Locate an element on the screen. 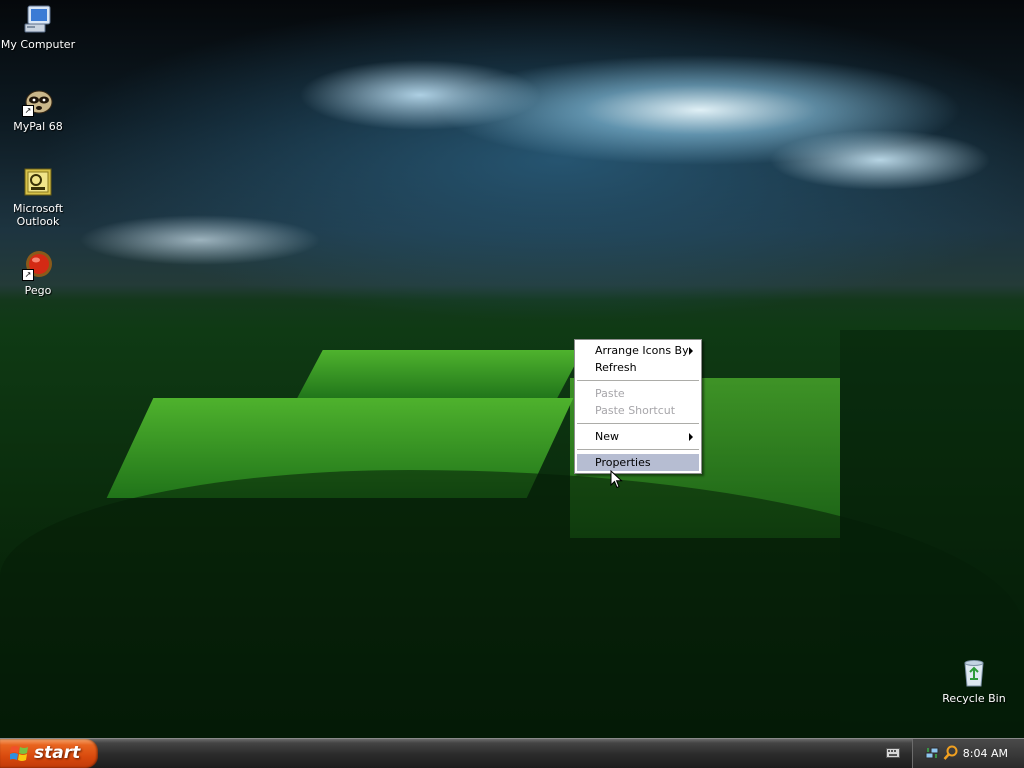 The width and height of the screenshot is (1024, 768). start-label: start is located at coordinates (57, 753).